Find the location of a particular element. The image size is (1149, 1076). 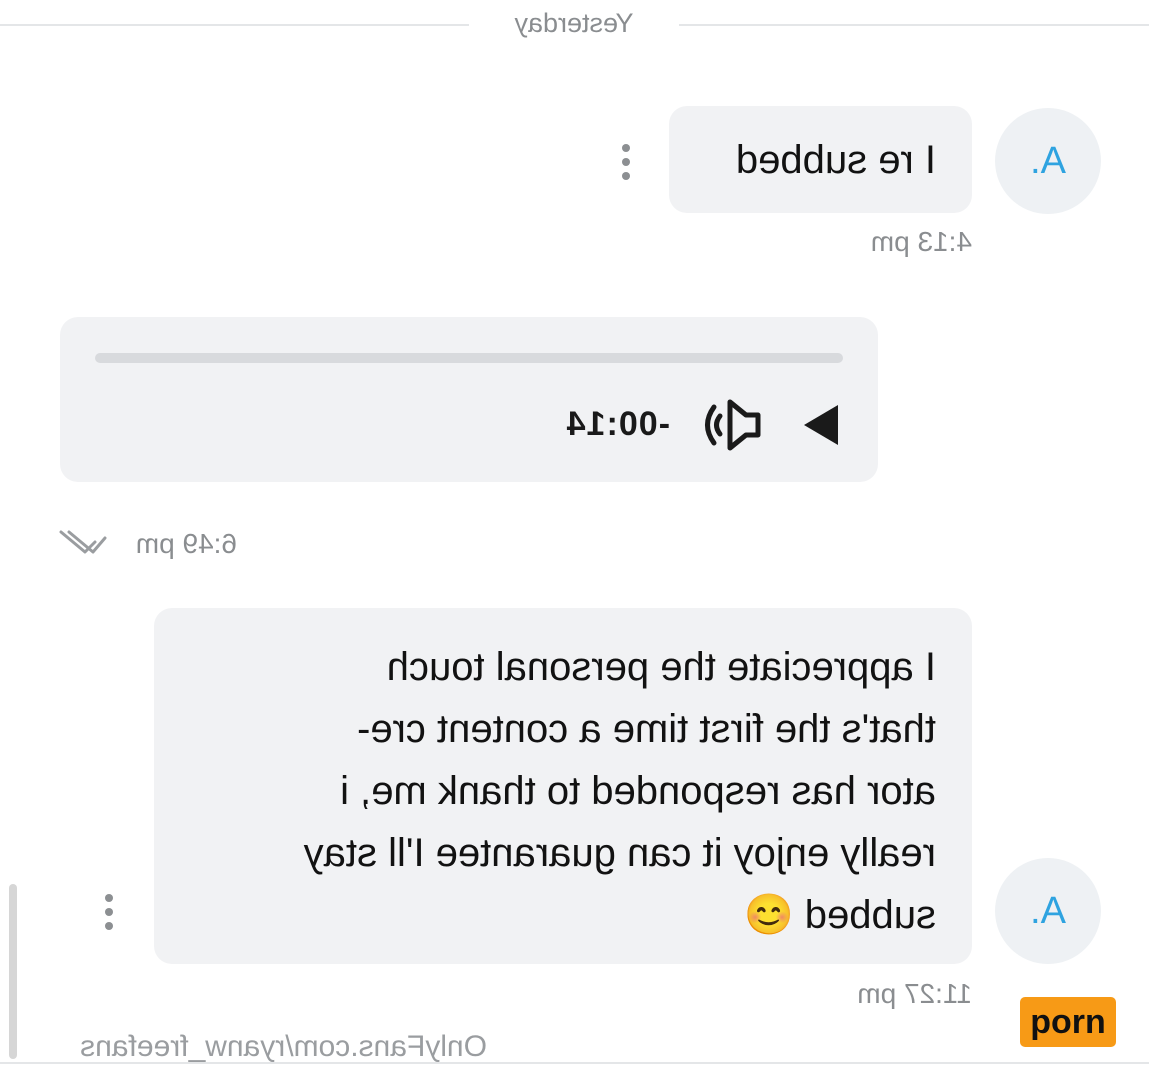

scrollbar is located at coordinates (13, 971).